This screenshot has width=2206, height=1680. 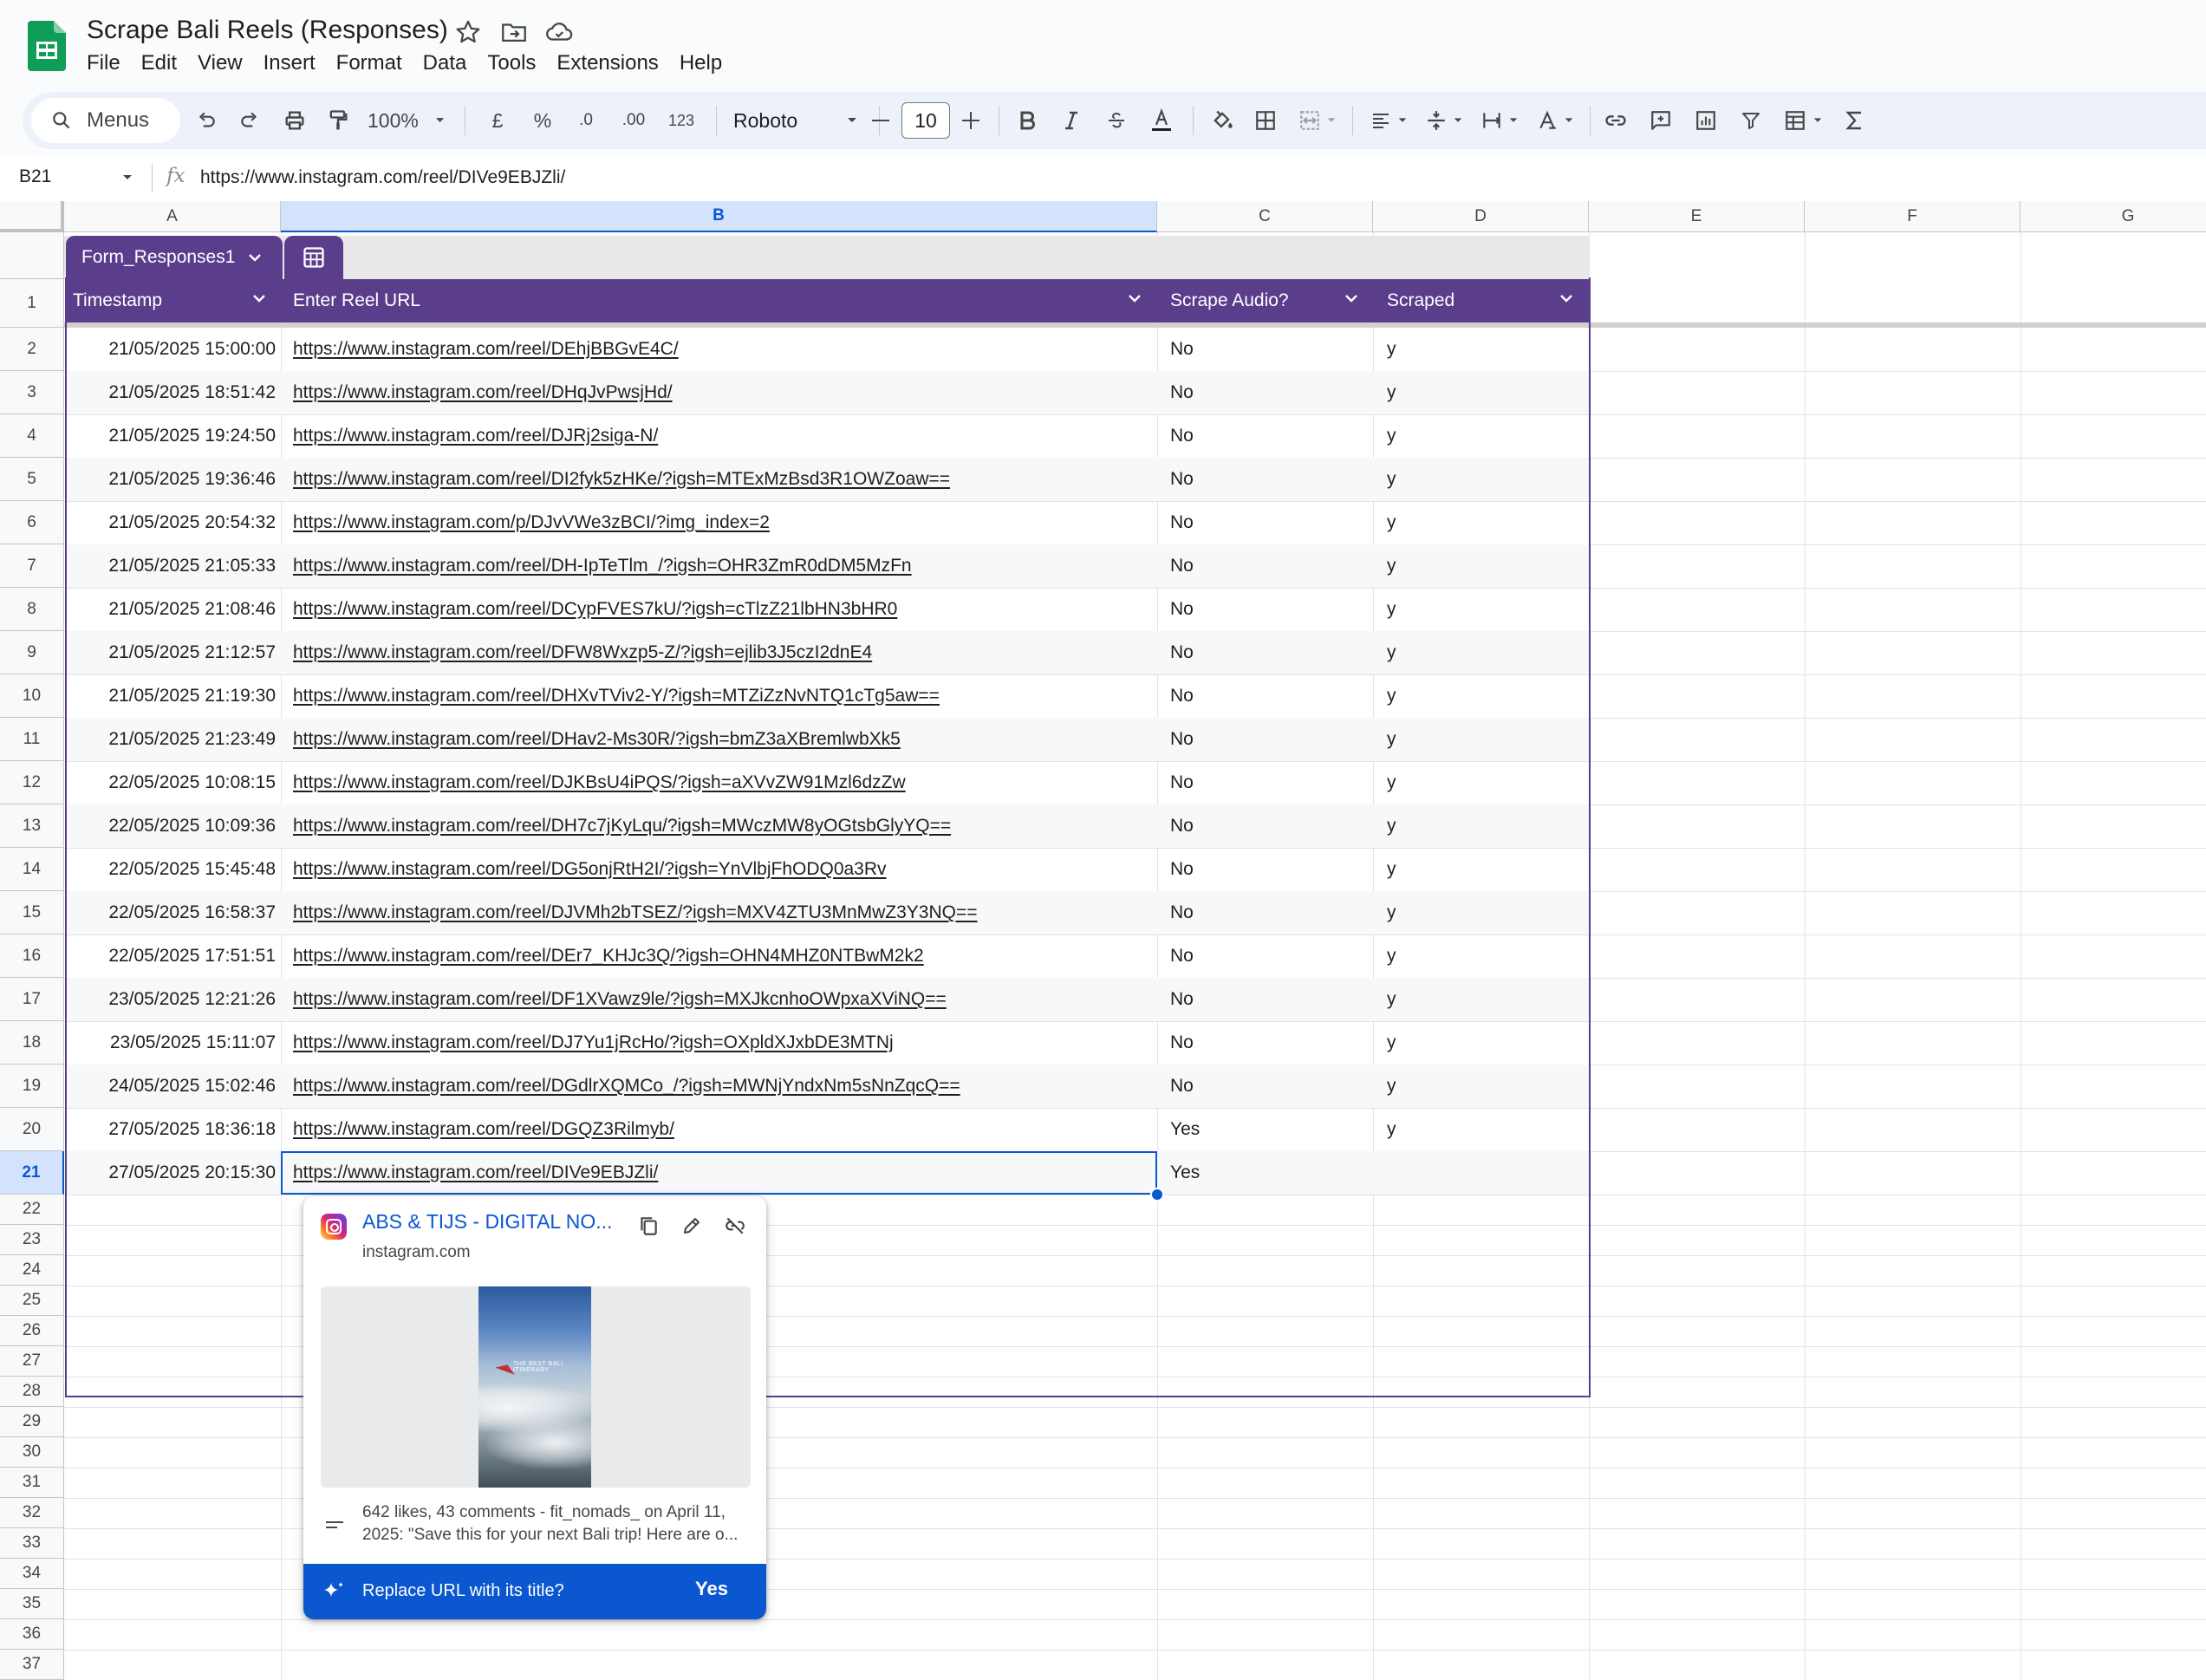 What do you see at coordinates (174, 826) in the screenshot?
I see `timestamp-cell: 22/05/2025 10:09:36` at bounding box center [174, 826].